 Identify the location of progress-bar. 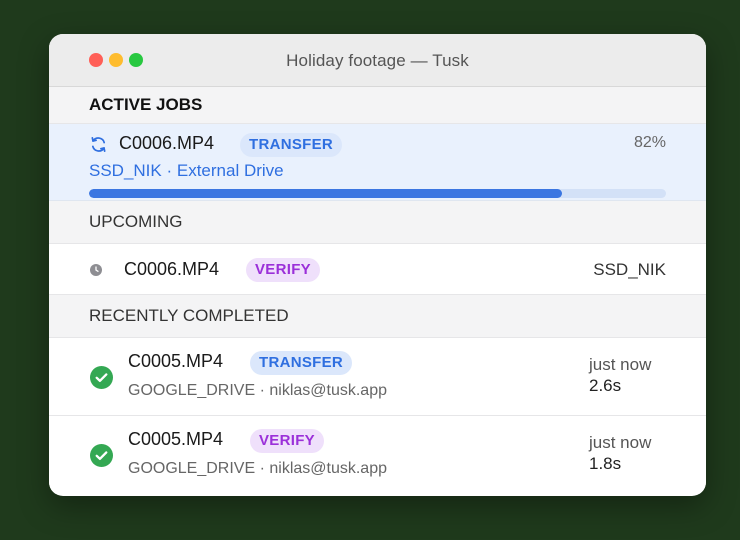
(377, 193).